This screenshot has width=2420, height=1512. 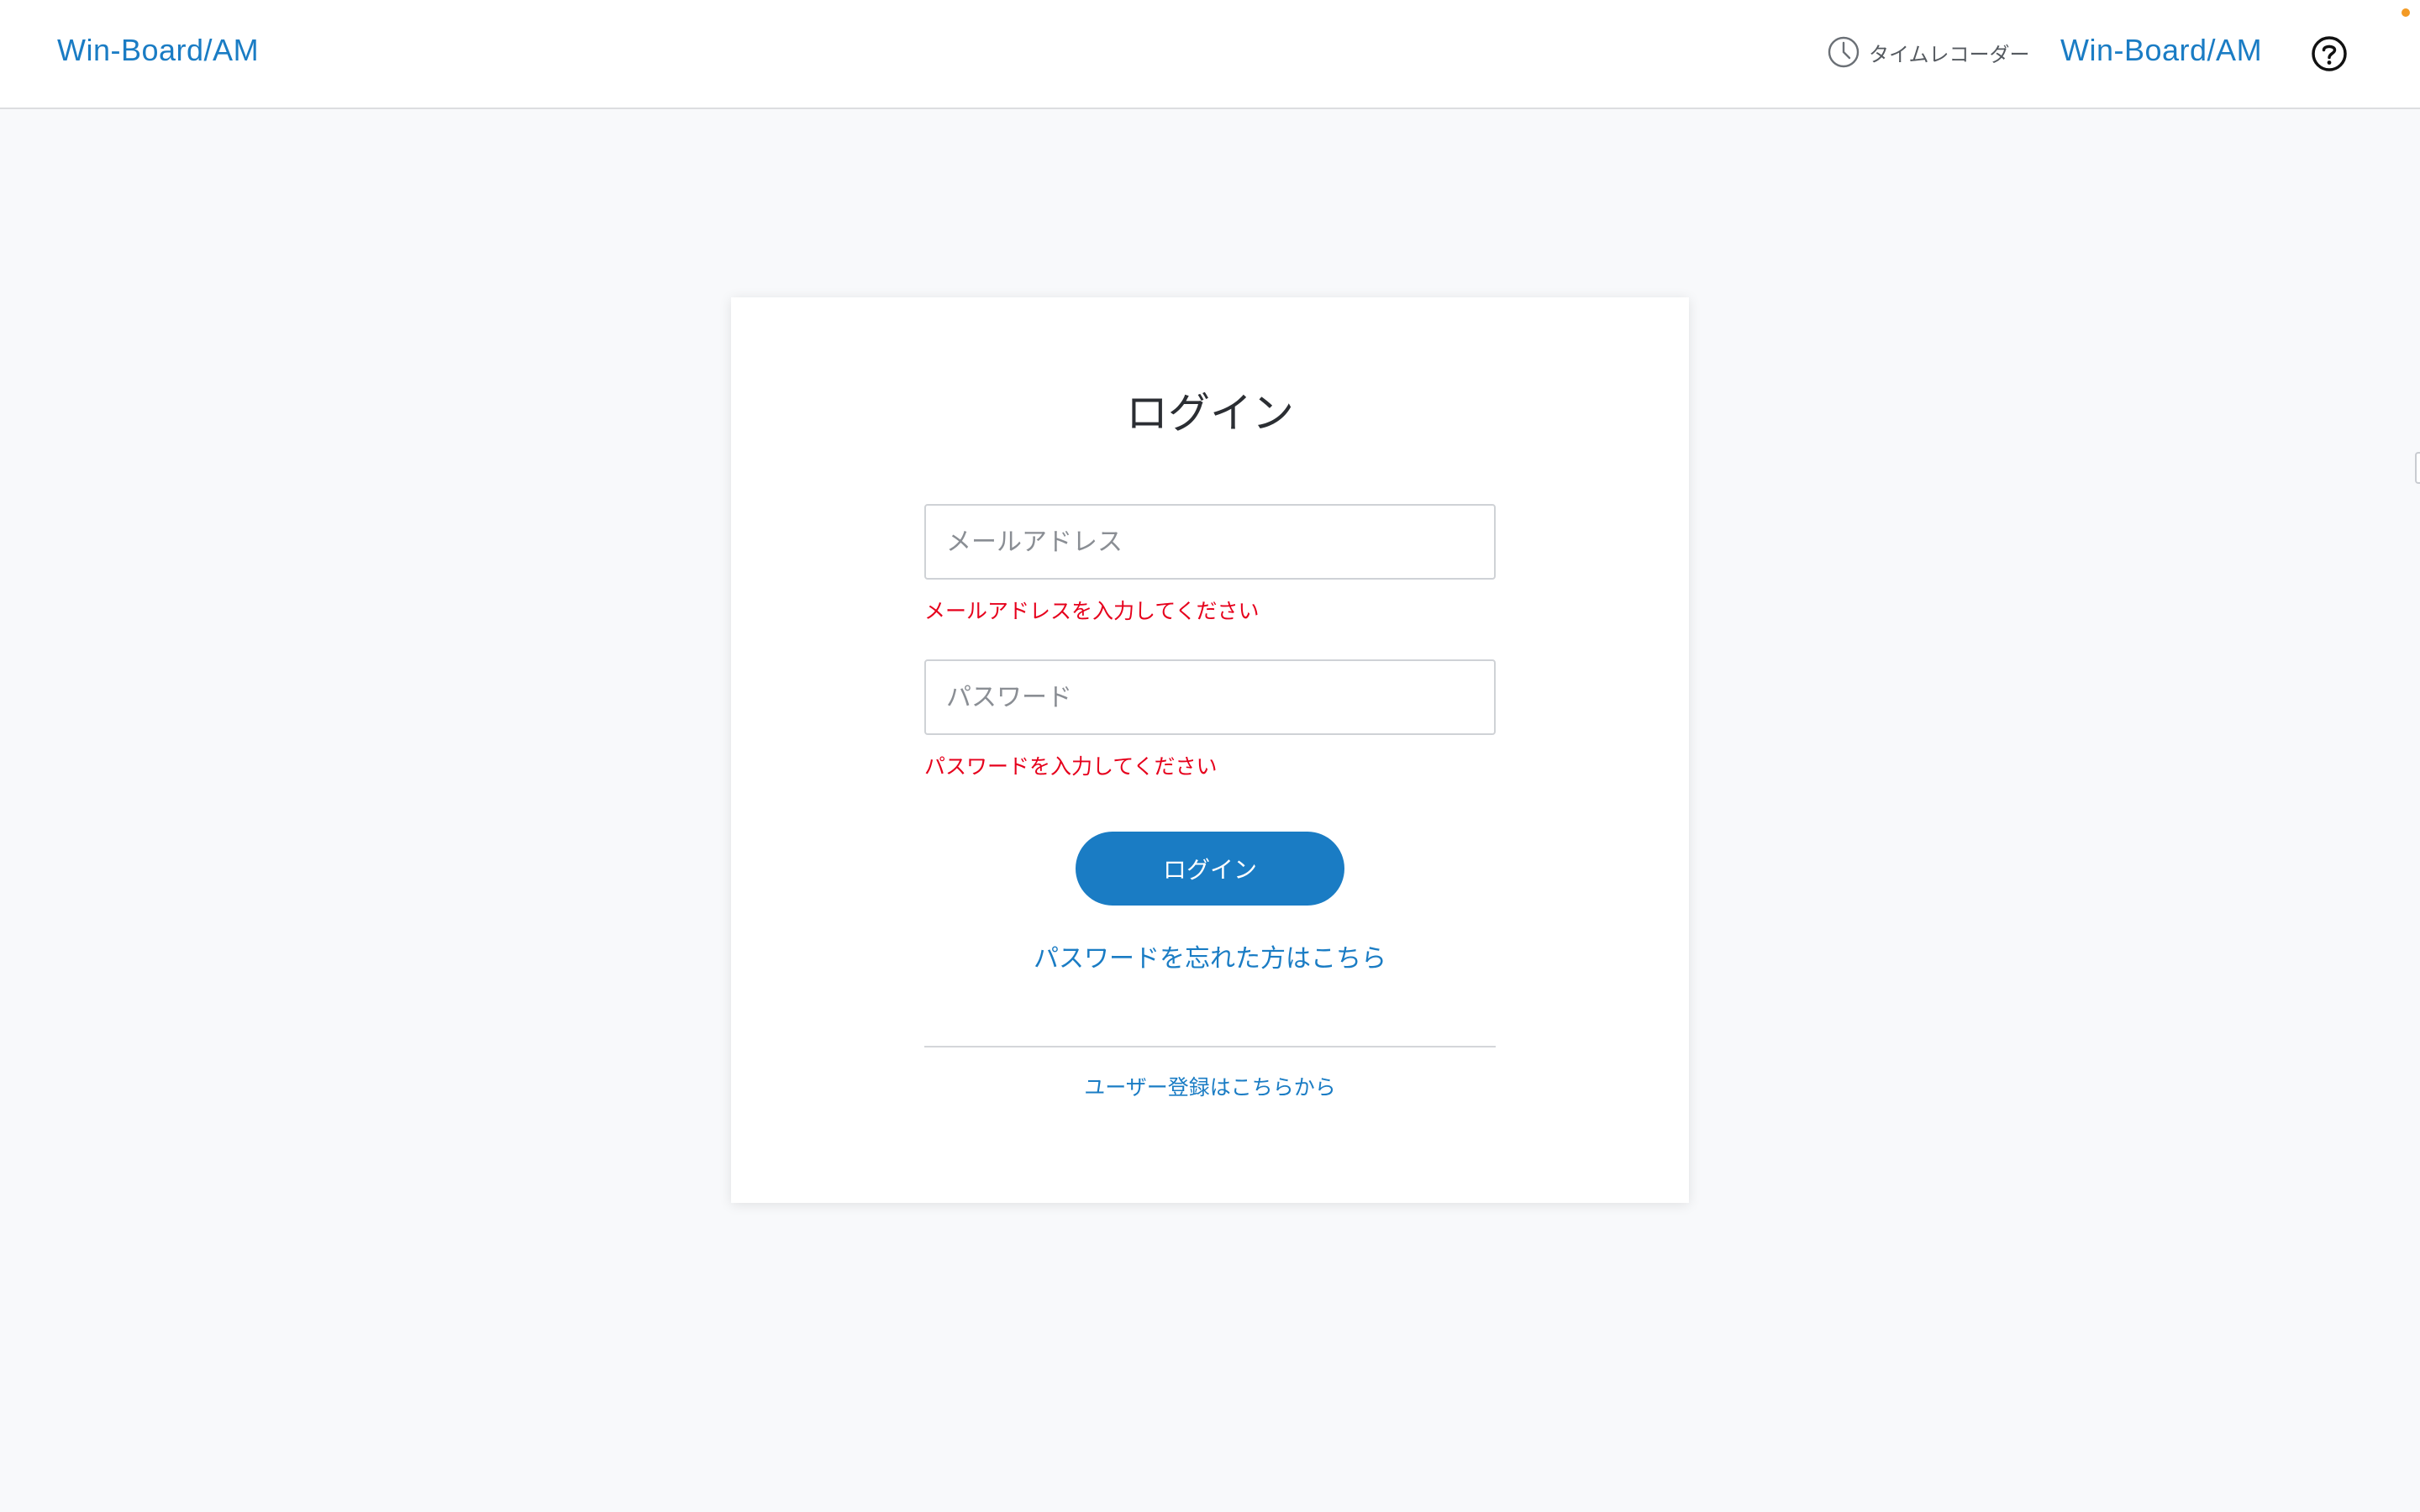 I want to click on time-recorder-link: タイムレコーダー, so click(x=1928, y=52).